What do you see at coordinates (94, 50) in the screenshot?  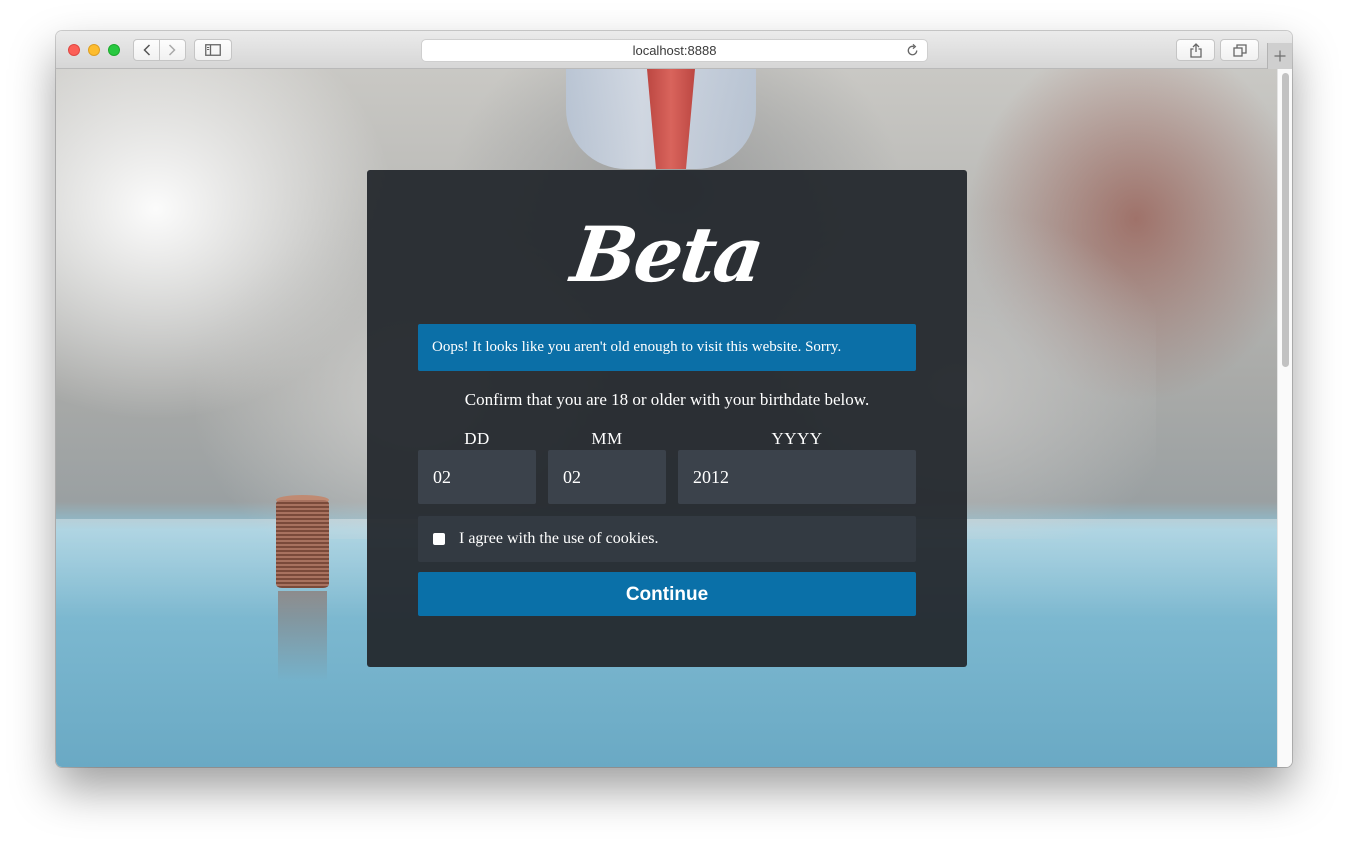 I see `minimize-window-button` at bounding box center [94, 50].